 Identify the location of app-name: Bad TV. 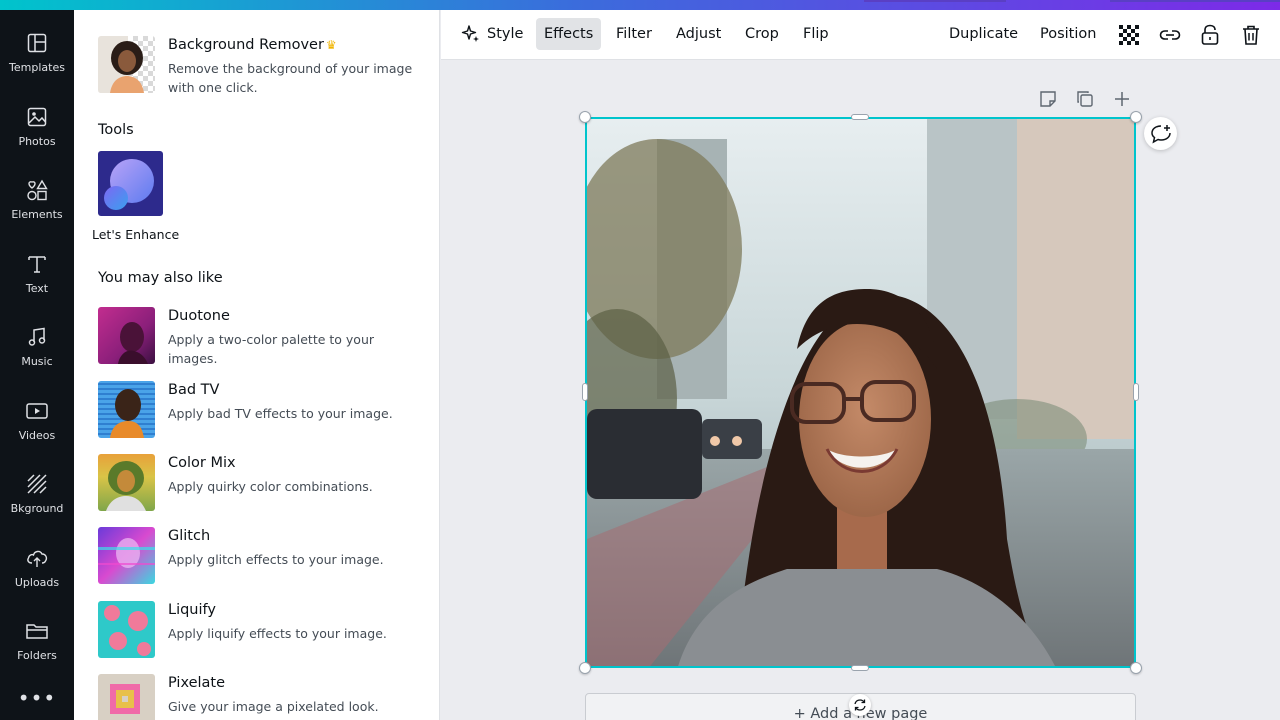
(194, 390).